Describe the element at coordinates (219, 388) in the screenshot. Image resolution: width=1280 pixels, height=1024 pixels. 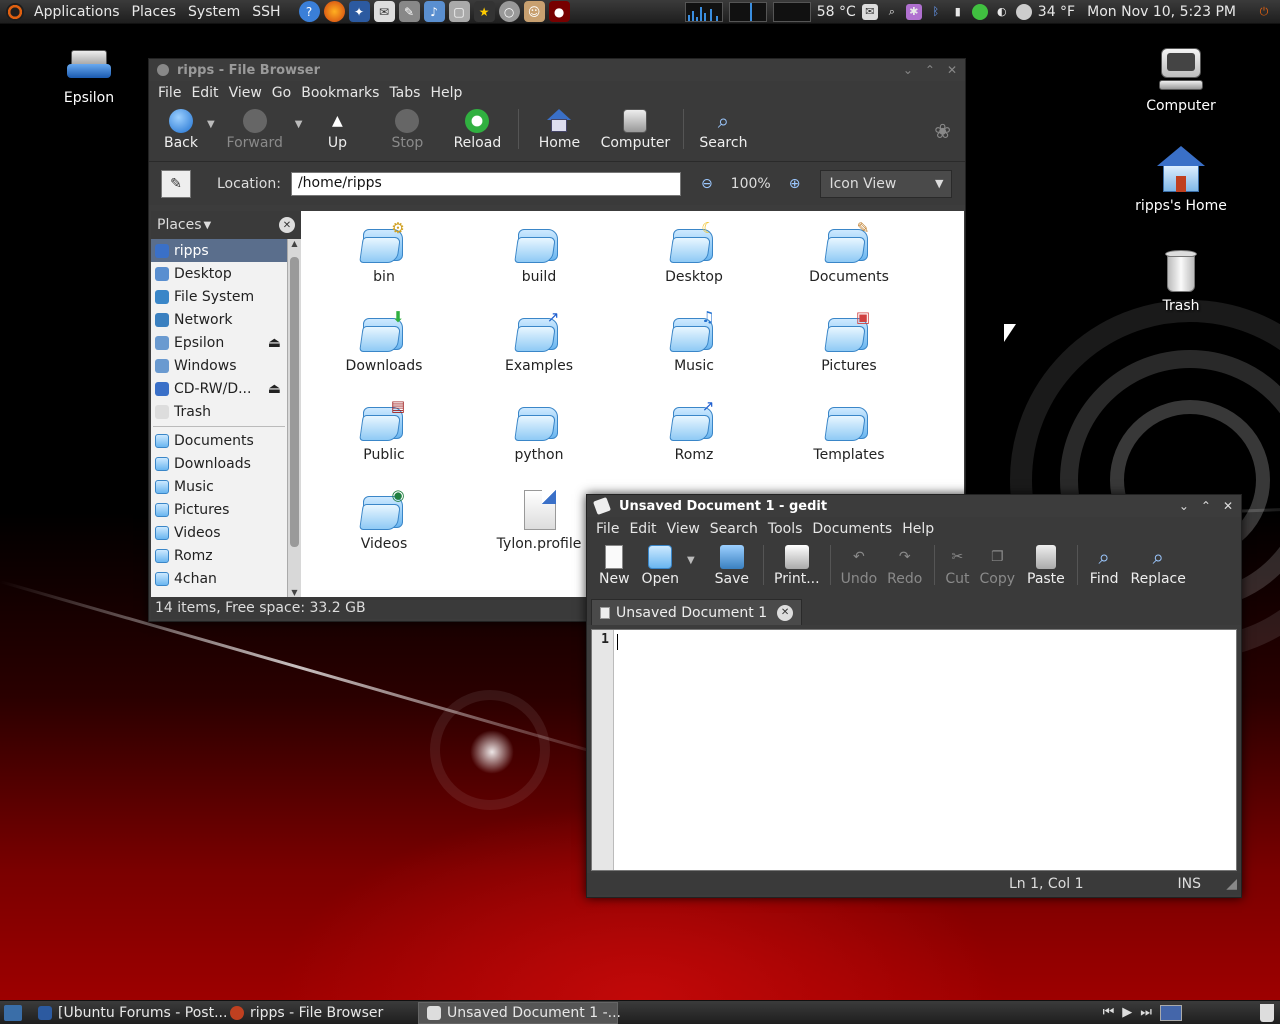
I see `sidebar-item-cd-rw-d: CD-RW/D... ⏏` at that location.